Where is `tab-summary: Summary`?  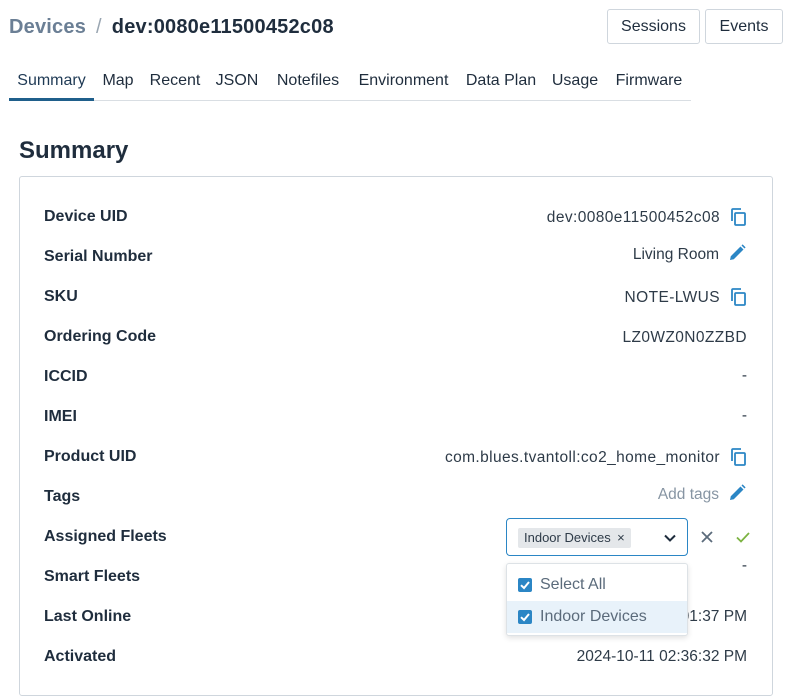
tab-summary: Summary is located at coordinates (51, 81).